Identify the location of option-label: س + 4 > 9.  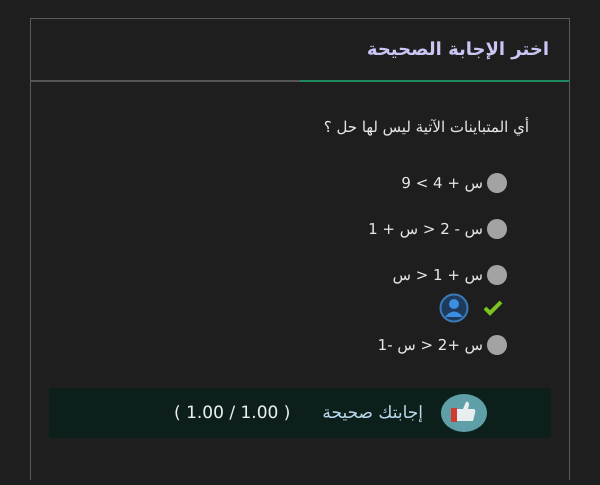
(442, 183).